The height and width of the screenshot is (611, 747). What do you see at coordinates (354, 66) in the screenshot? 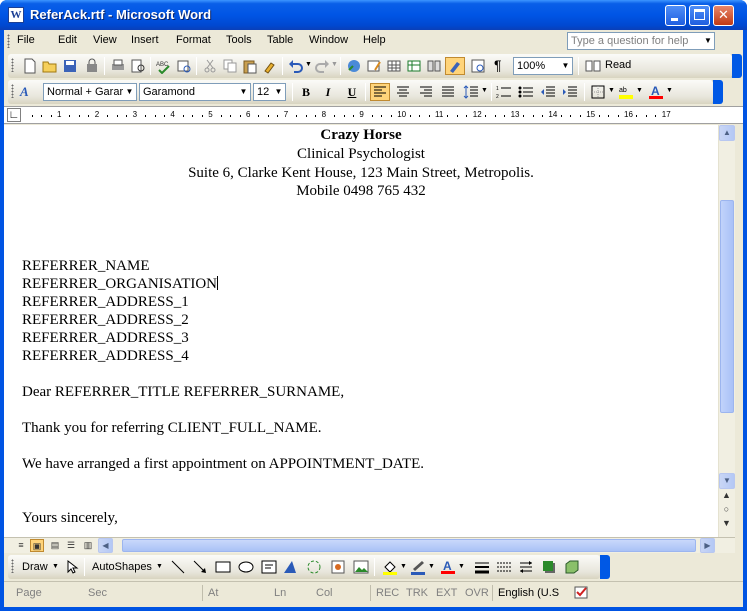
I see `hyperlink-icon` at bounding box center [354, 66].